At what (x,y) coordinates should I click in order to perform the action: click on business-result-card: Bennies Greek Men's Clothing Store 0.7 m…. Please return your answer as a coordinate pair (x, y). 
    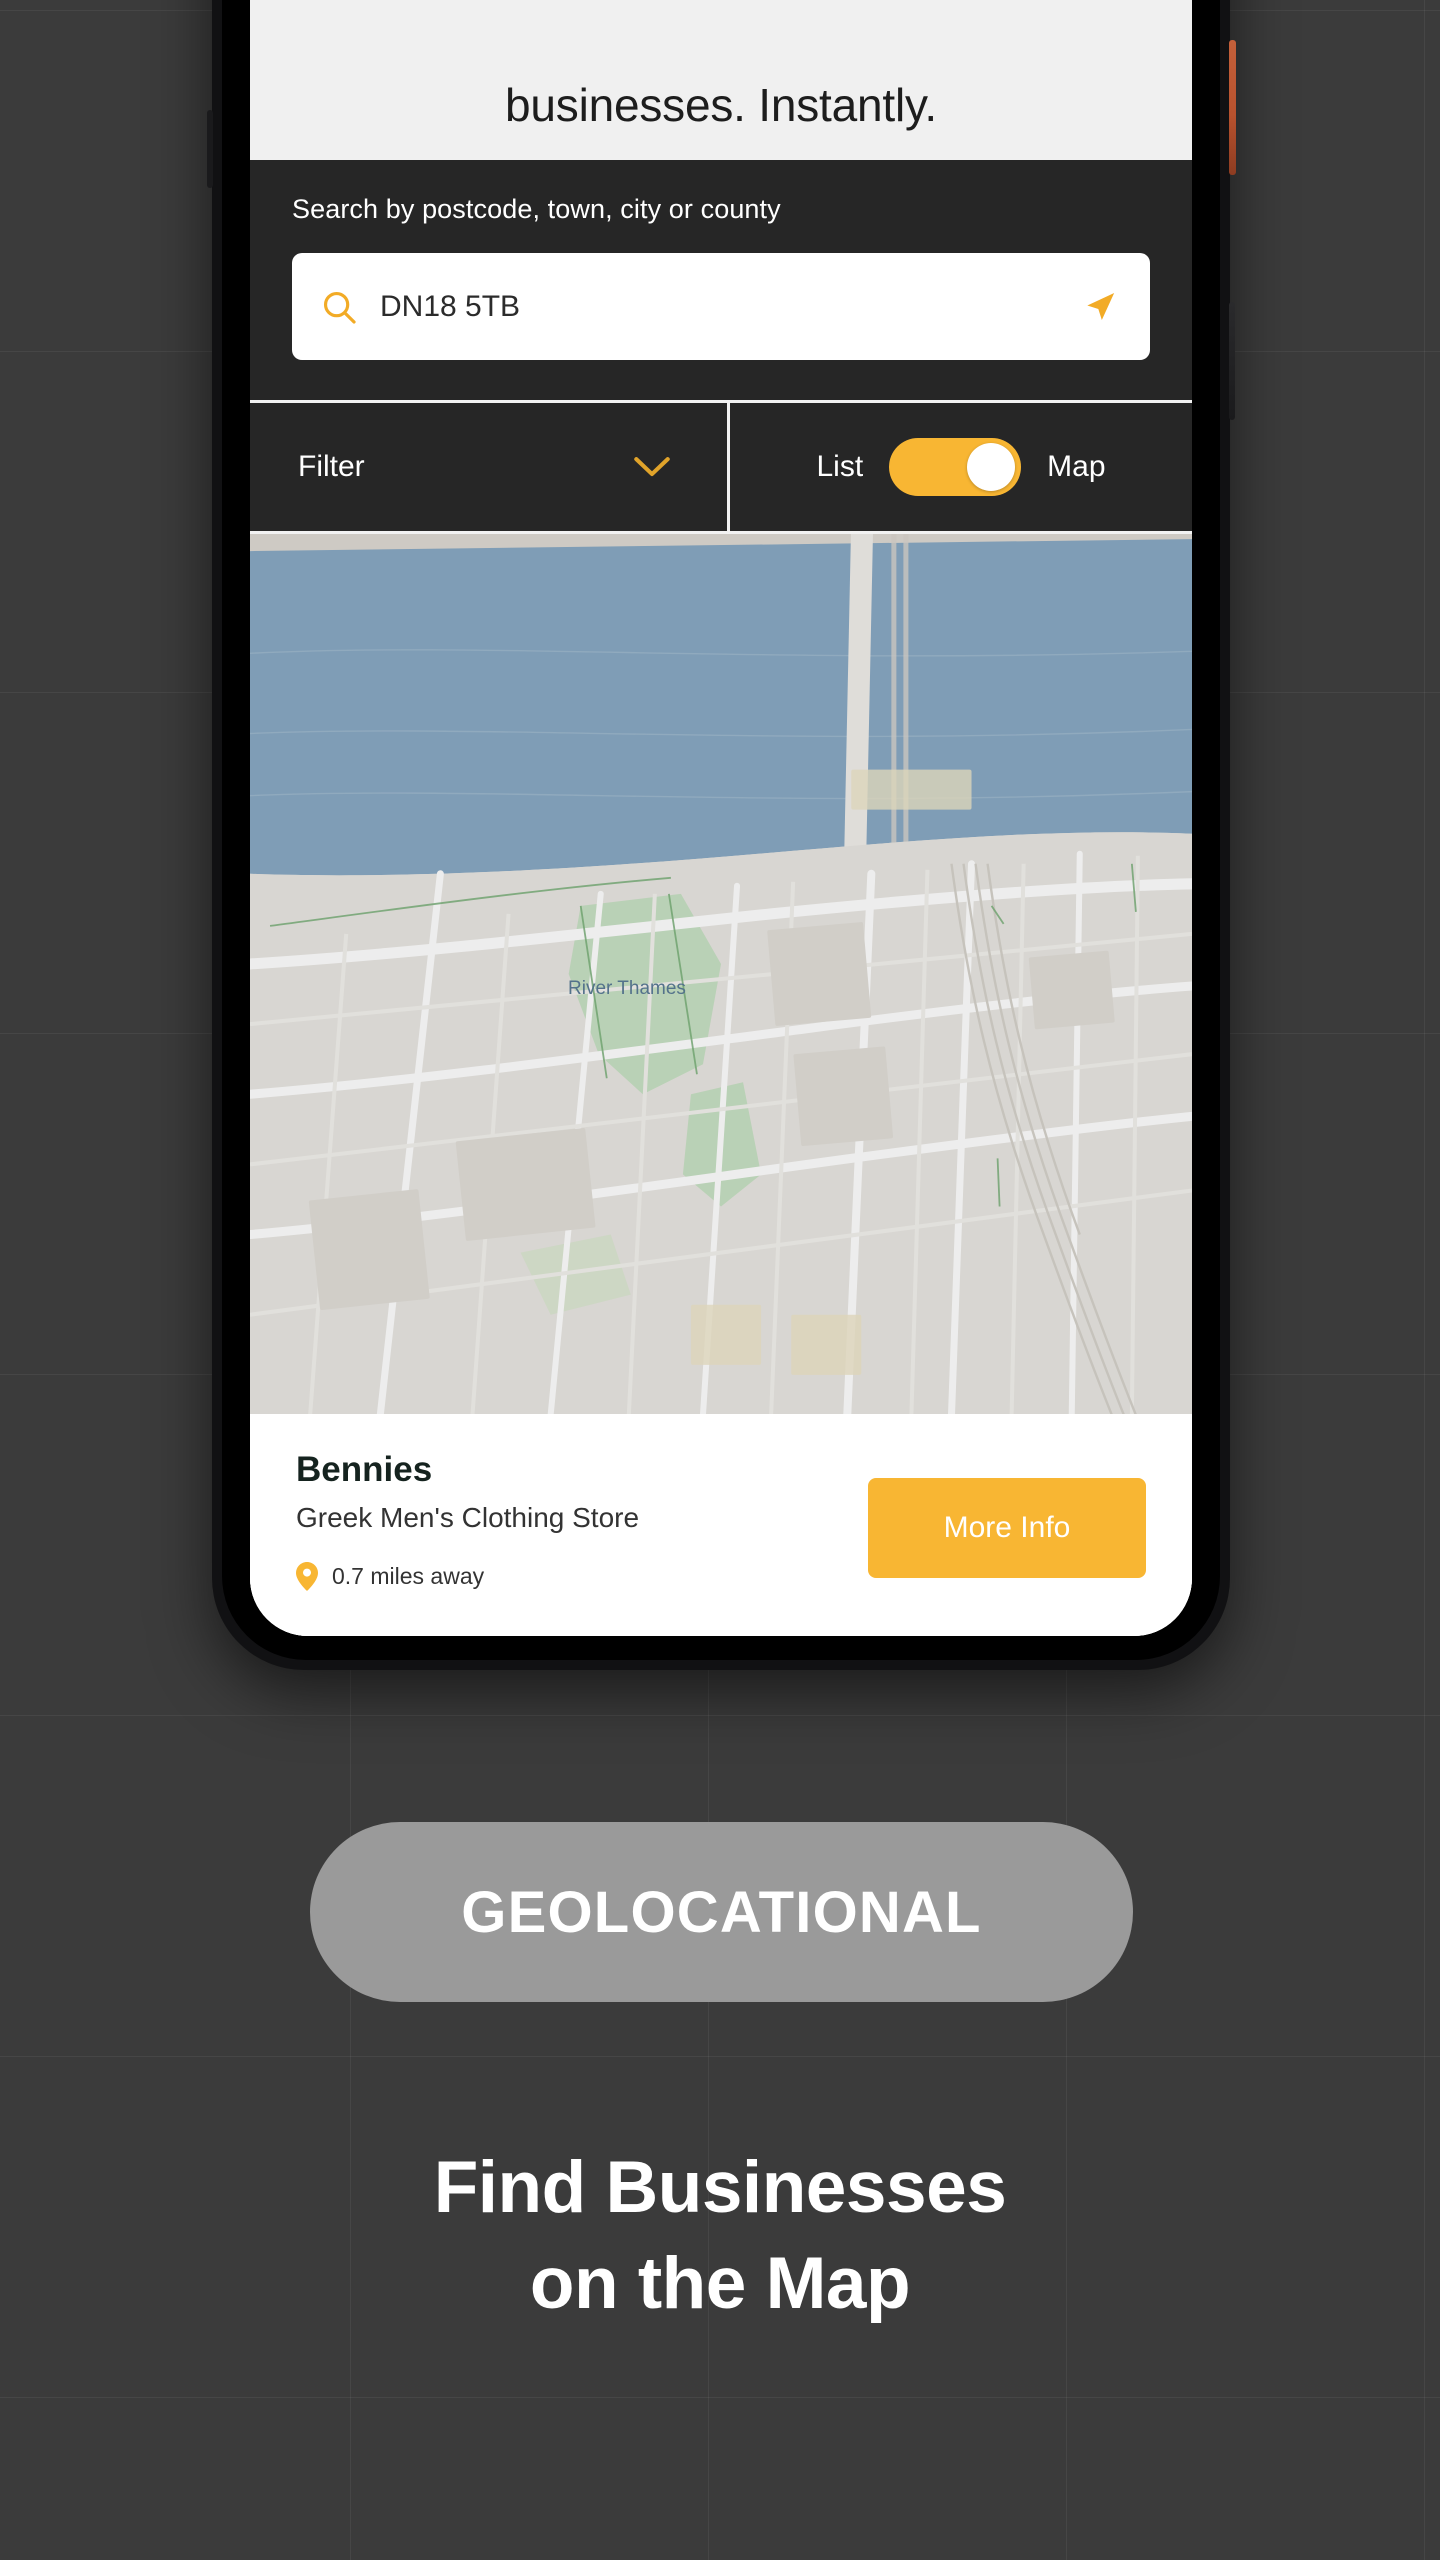
    Looking at the image, I should click on (721, 1525).